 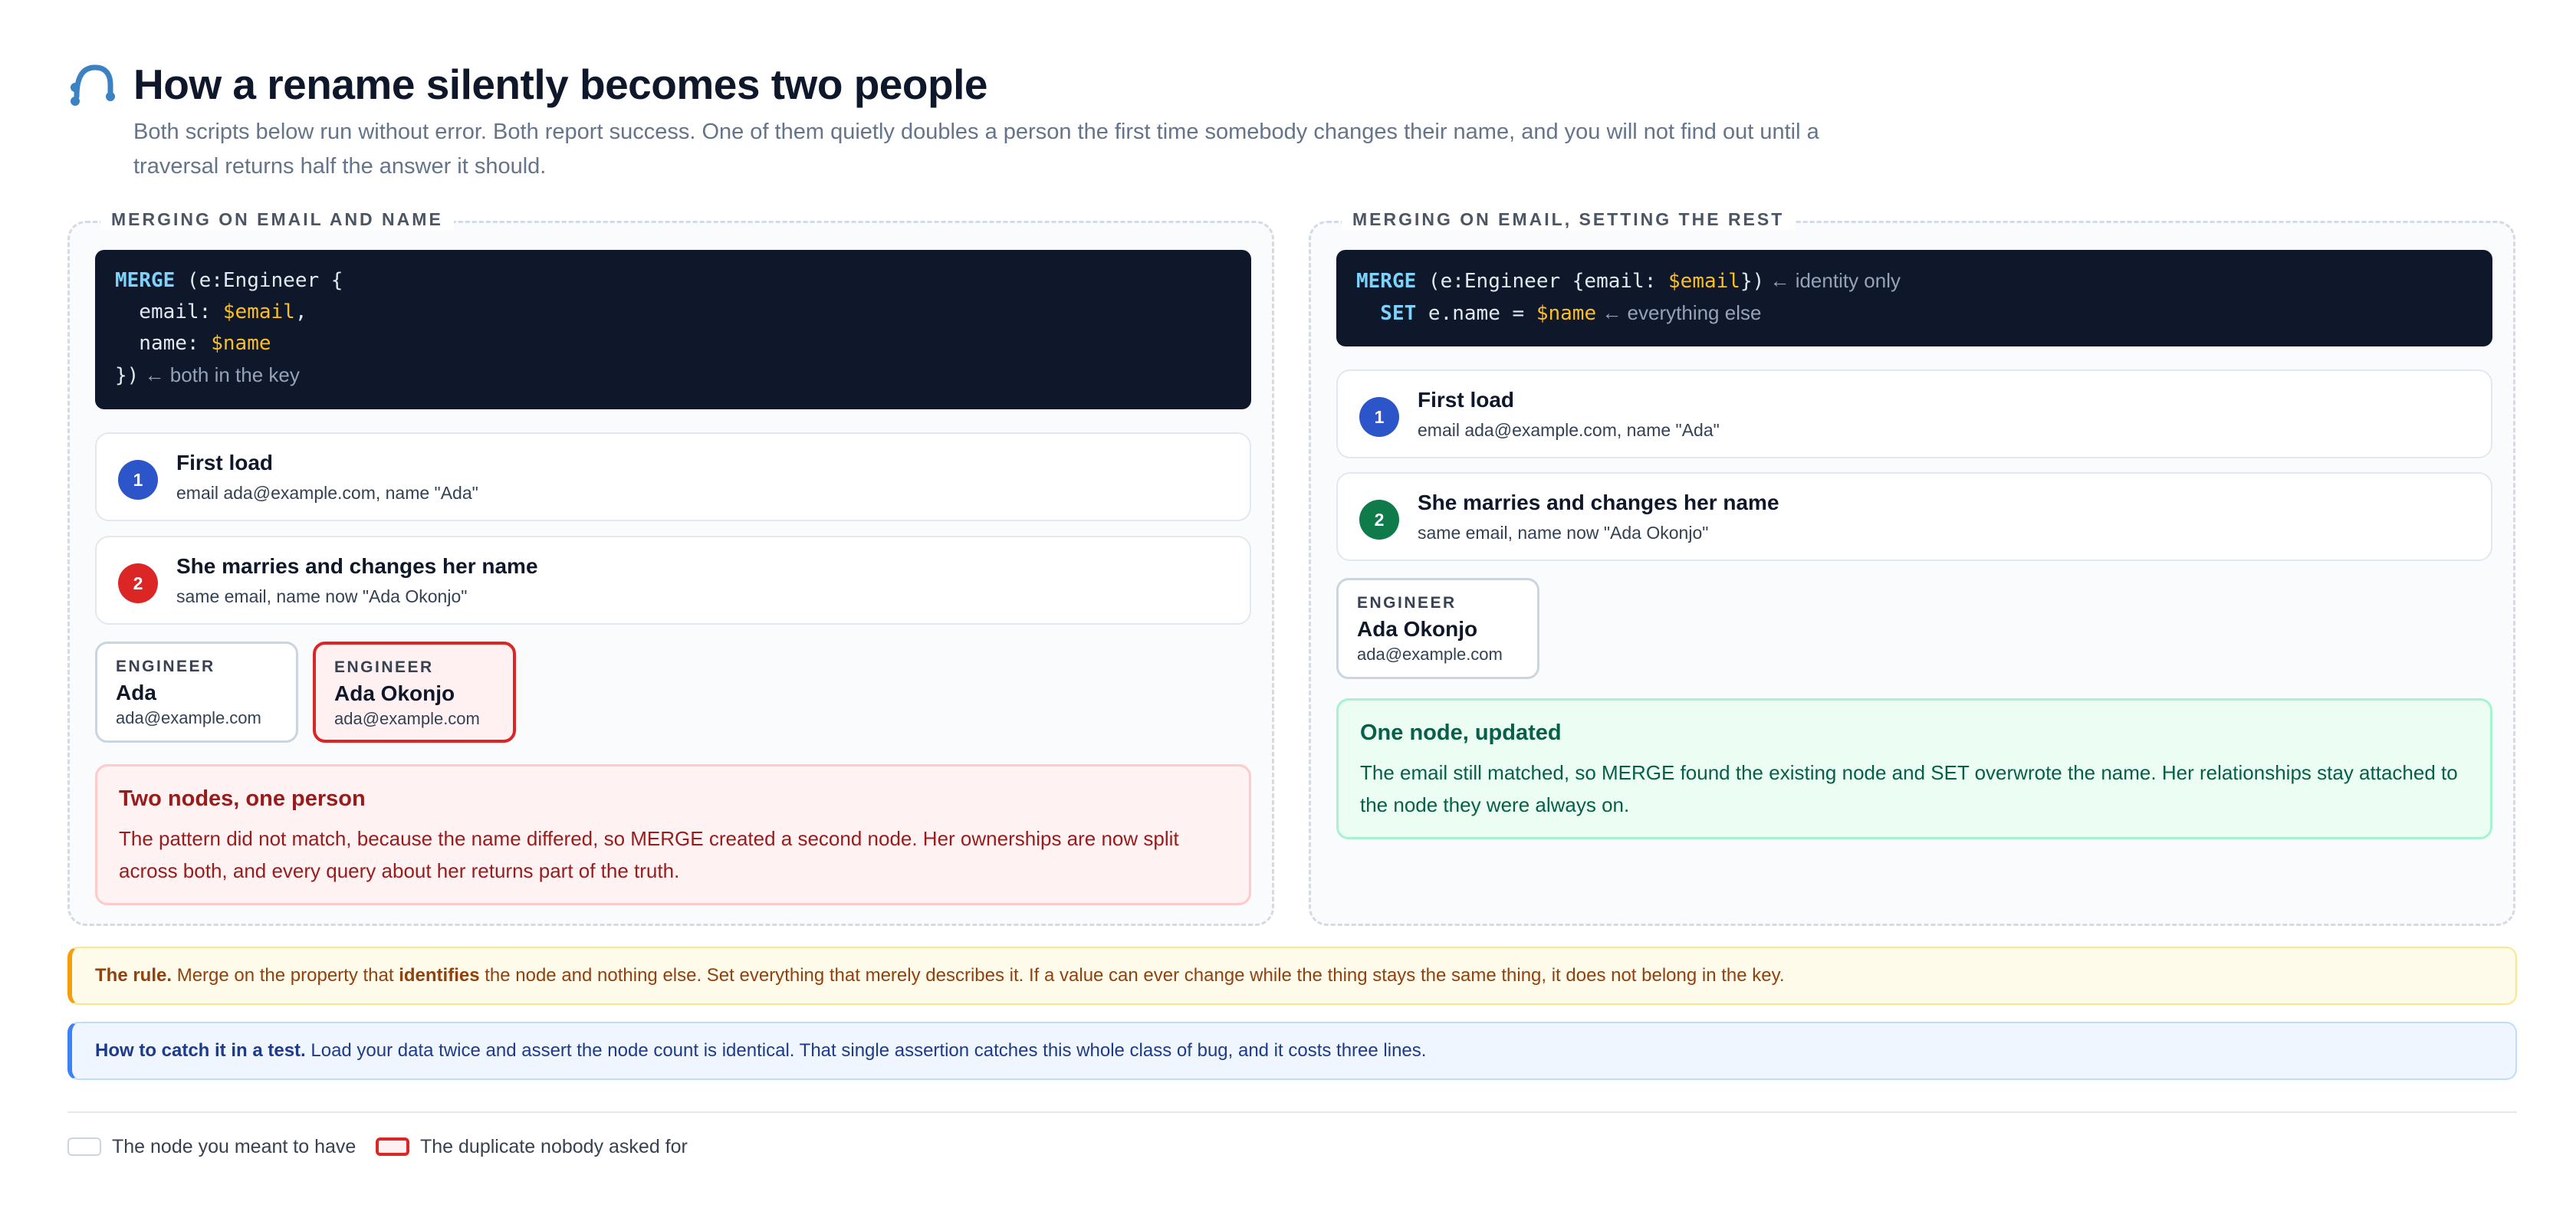 I want to click on test-lead: How to catch it in a test., so click(x=201, y=1050).